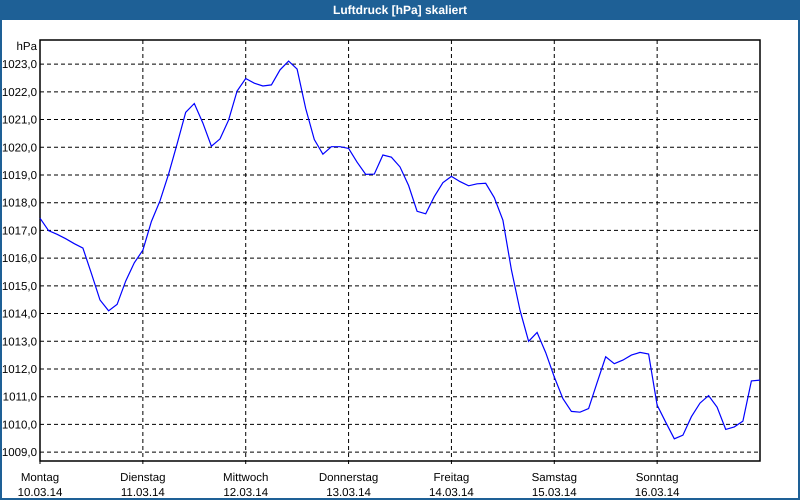 This screenshot has height=500, width=800. Describe the element at coordinates (26, 47) in the screenshot. I see `y-axis-label: hPa` at that location.